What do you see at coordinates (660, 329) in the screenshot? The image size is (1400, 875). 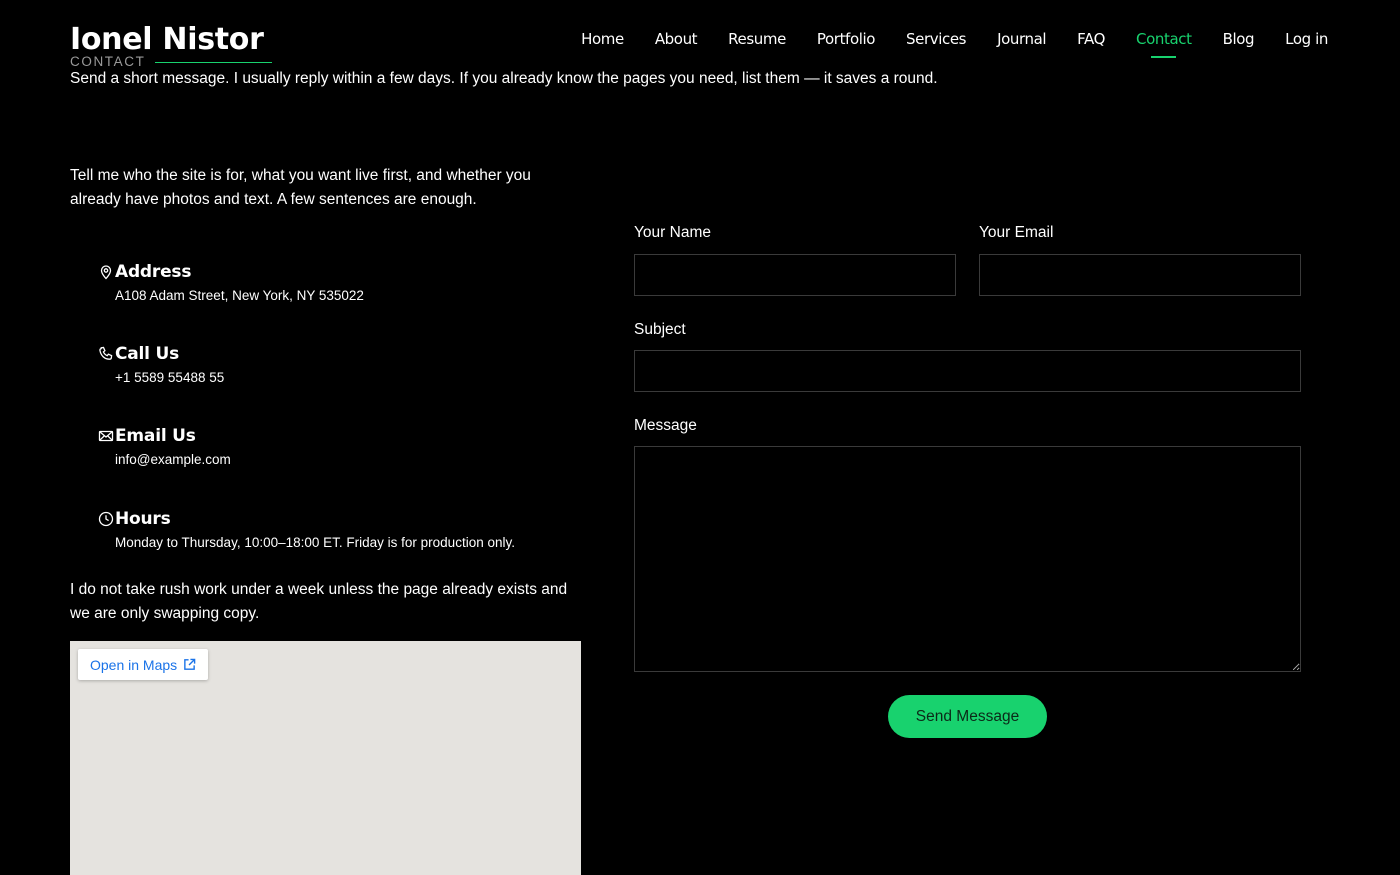 I see `subject-label: Subject` at bounding box center [660, 329].